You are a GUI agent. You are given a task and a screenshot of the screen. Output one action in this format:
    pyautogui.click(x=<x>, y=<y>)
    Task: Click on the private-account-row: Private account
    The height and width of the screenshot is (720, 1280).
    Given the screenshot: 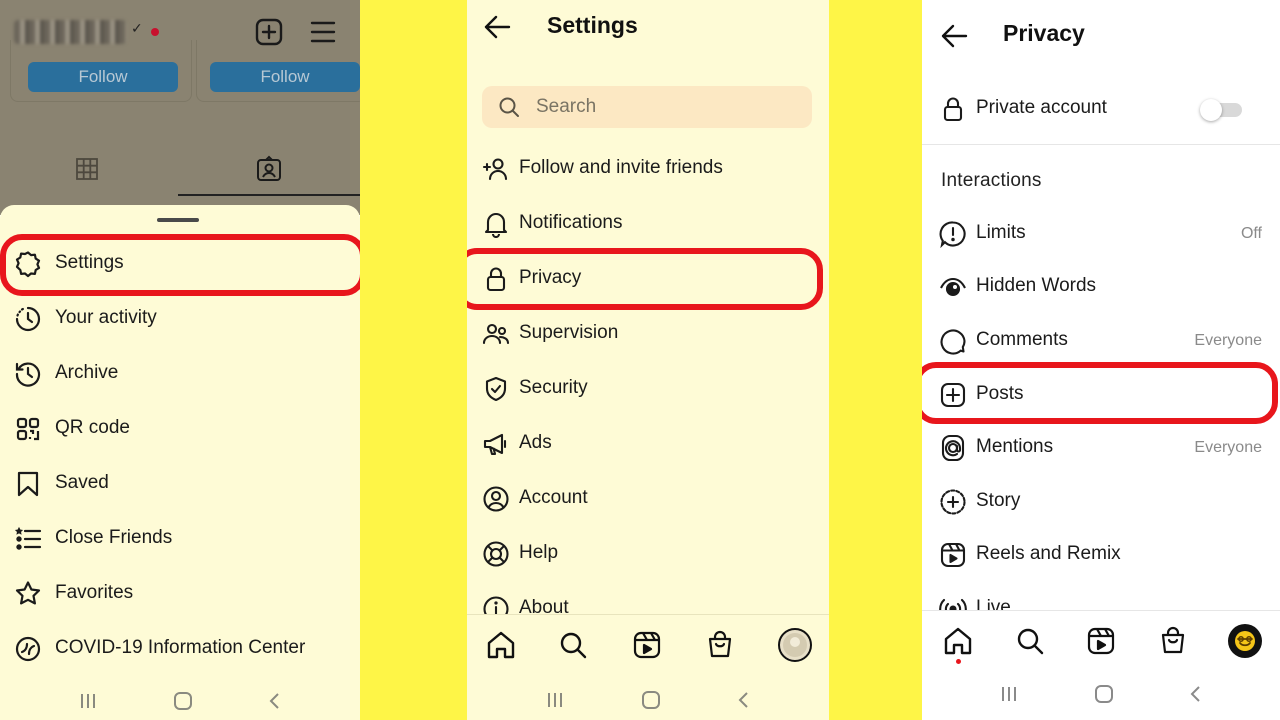 What is the action you would take?
    pyautogui.click(x=1101, y=109)
    